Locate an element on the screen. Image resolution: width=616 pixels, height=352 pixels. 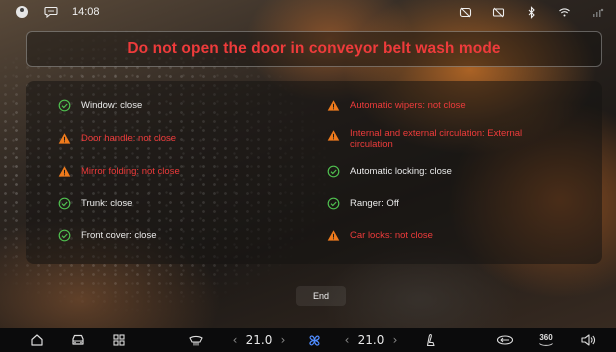
user-avatar-icon is located at coordinates (22, 12).